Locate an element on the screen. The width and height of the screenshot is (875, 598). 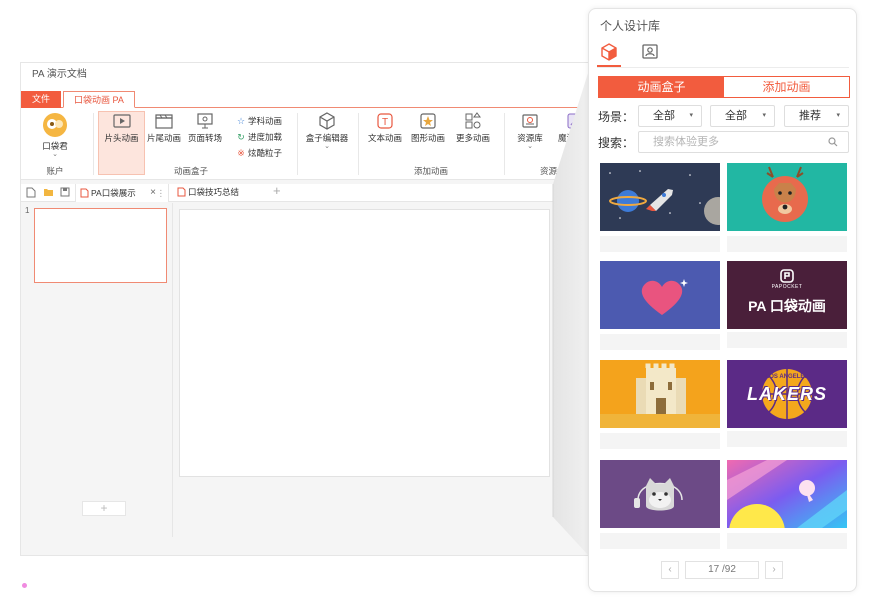
card-deer is located at coordinates (787, 207).